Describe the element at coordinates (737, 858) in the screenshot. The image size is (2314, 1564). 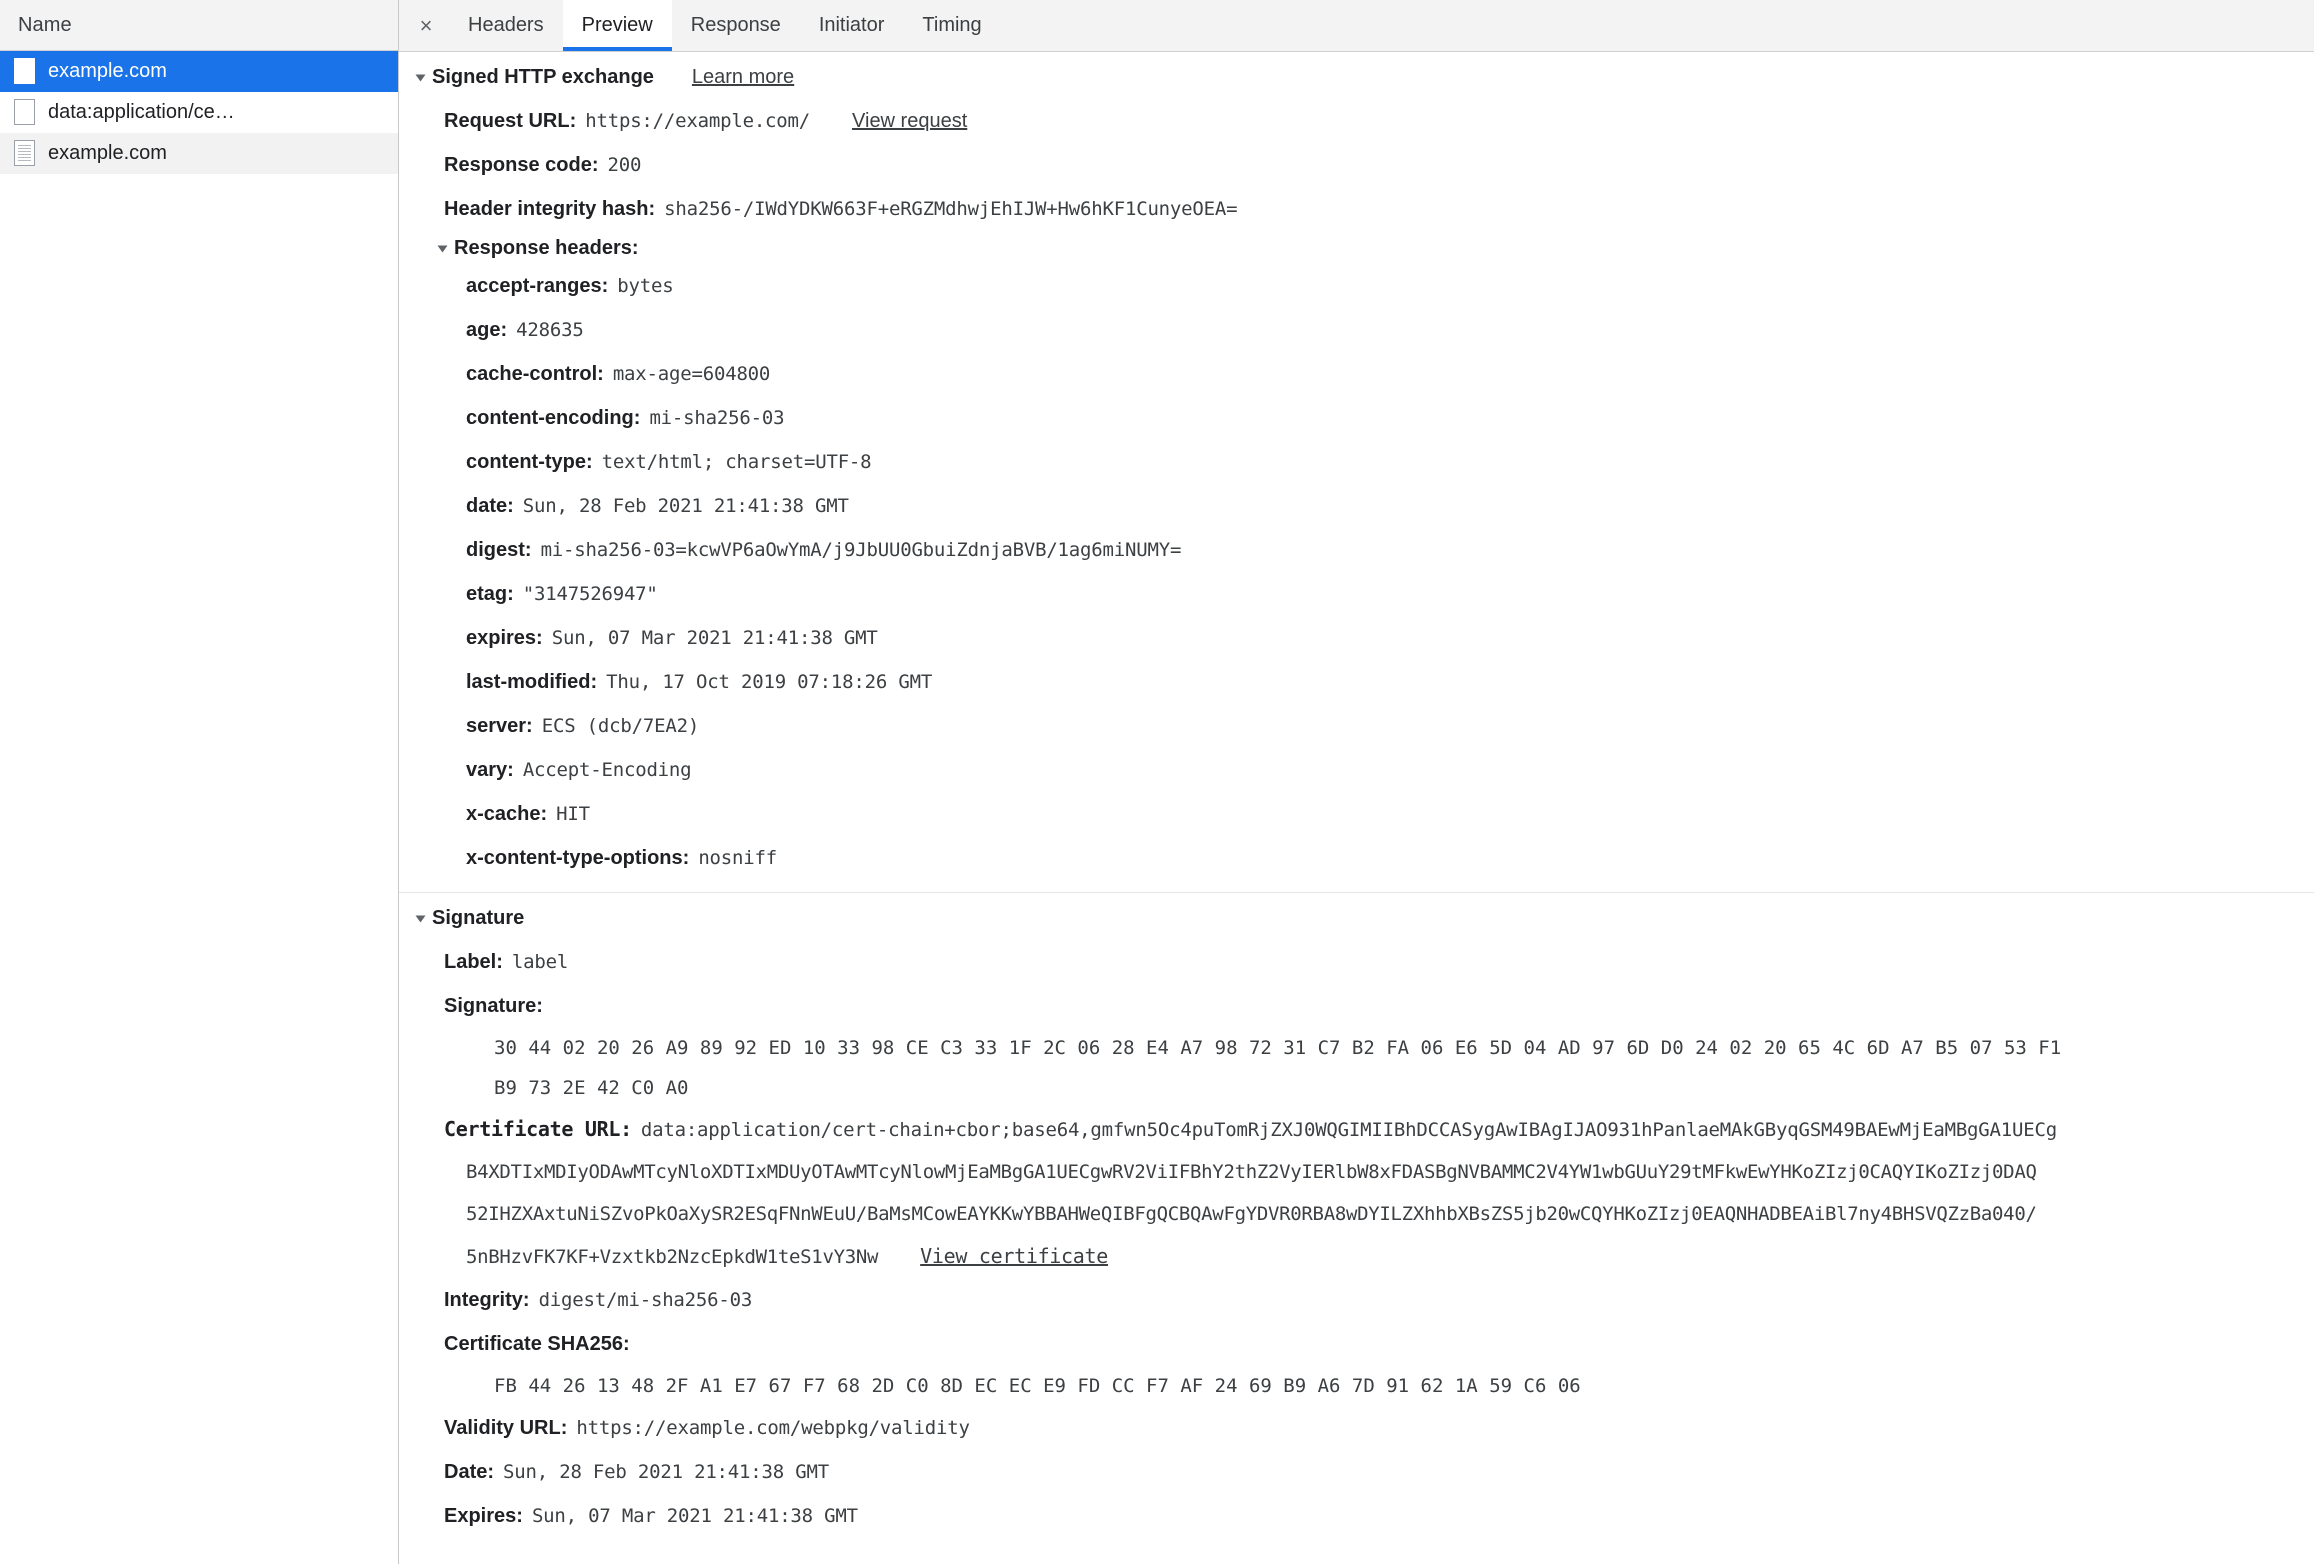
I see `header-value: nosniff` at that location.